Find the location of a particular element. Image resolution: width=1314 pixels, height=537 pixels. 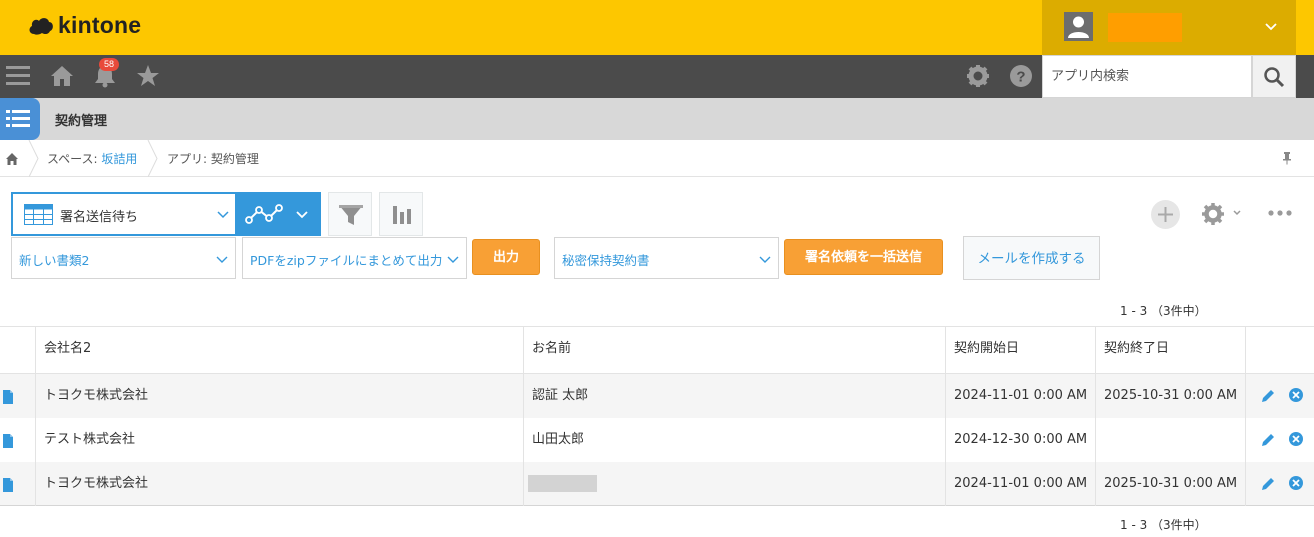

pdf-output-select: PDFをzipファイルにまとめて出力 is located at coordinates (354, 258).